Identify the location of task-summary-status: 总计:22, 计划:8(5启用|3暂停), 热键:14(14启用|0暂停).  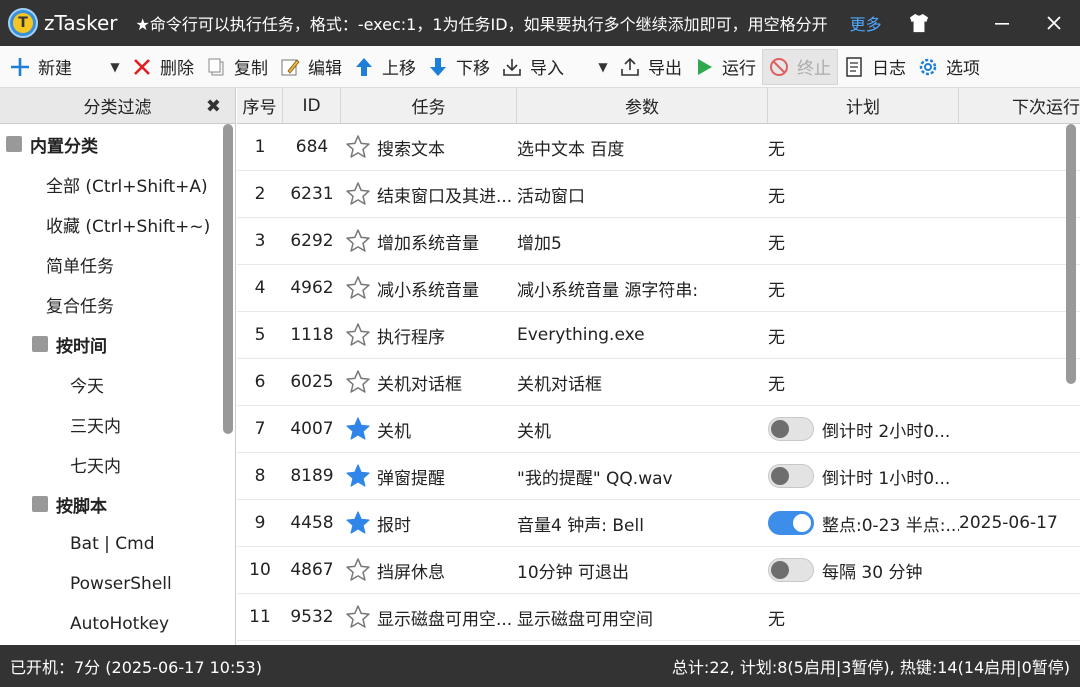
(870, 667).